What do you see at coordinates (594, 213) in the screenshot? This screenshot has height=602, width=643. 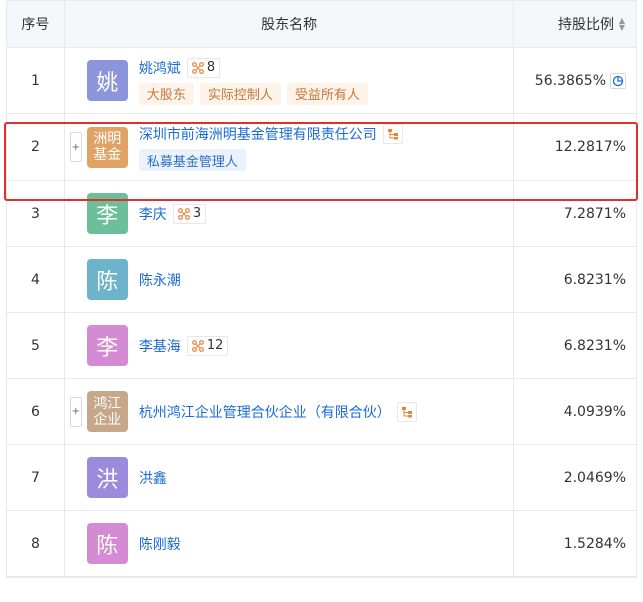 I see `shareholding-pct: 7.2871%` at bounding box center [594, 213].